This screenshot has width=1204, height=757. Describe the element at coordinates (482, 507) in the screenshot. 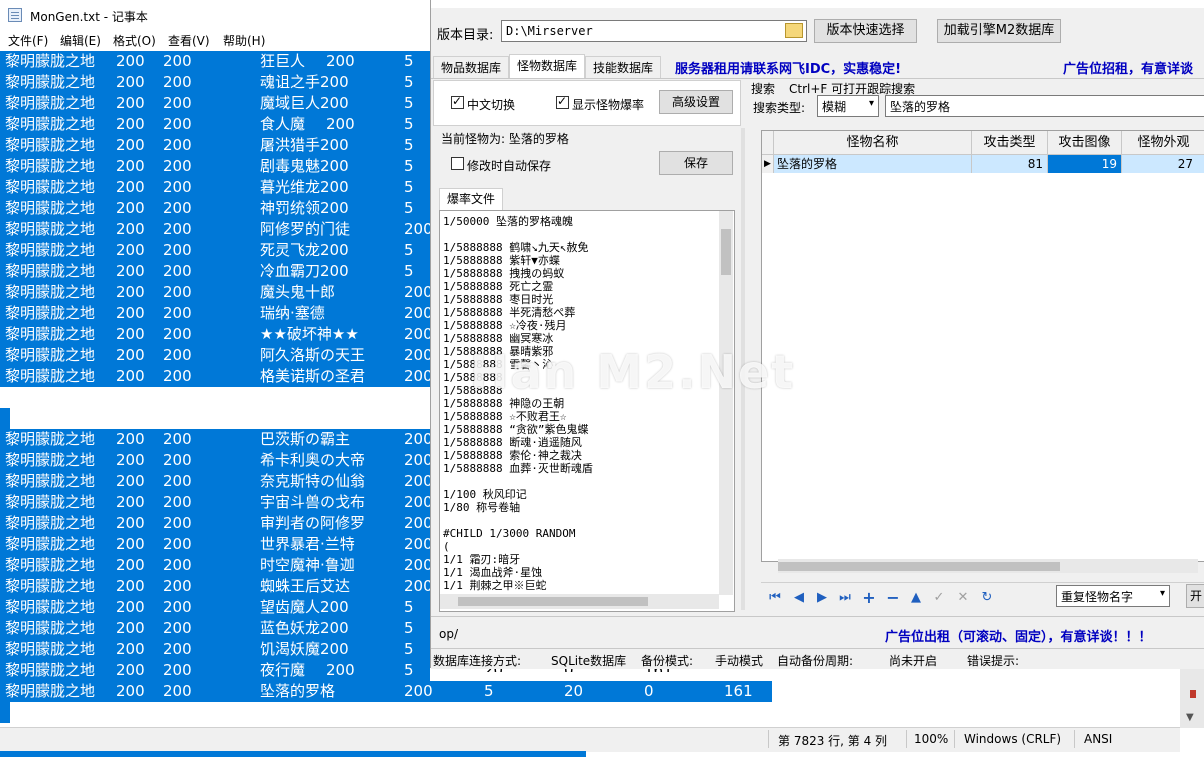

I see `drop-line: 1/80 称号卷轴` at that location.